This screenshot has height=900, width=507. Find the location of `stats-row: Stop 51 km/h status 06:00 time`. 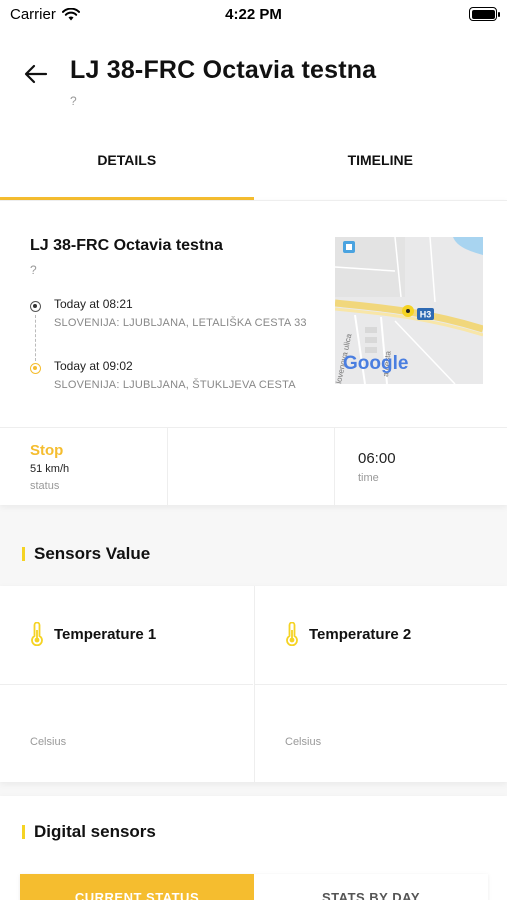

stats-row: Stop 51 km/h status 06:00 time is located at coordinates (253, 467).